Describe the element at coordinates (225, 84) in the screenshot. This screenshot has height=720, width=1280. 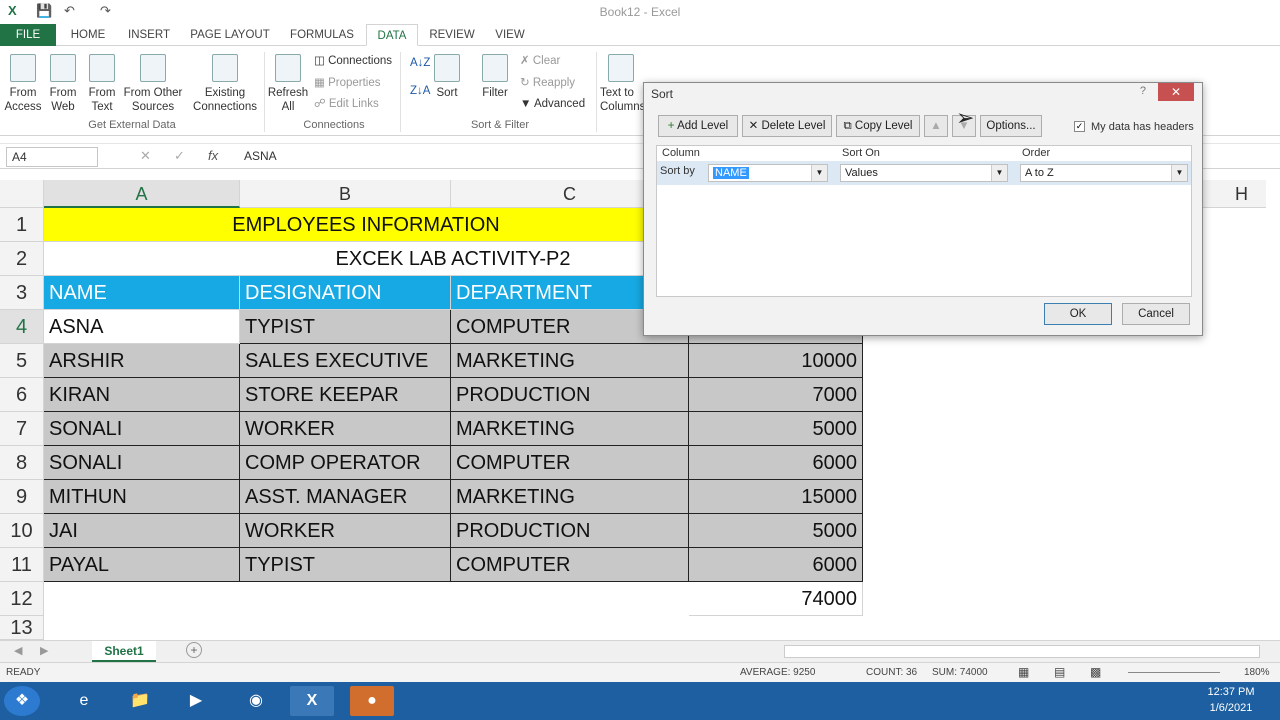
I see `existing-connections-button: Existing Connections` at that location.